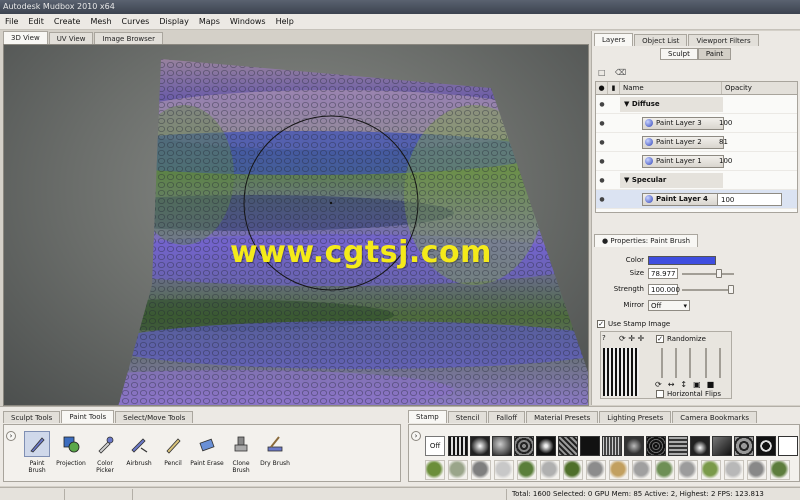  Describe the element at coordinates (679, 54) in the screenshot. I see `sculpt-mode-button: Sculpt` at that location.